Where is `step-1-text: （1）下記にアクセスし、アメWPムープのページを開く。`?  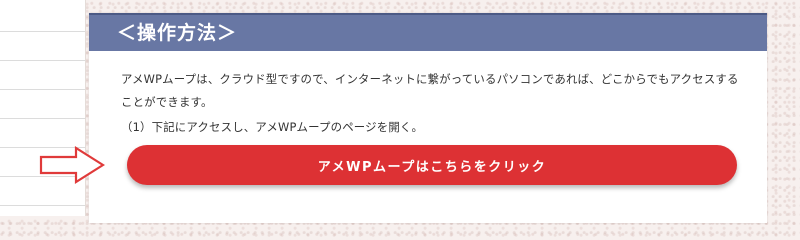
step-1-text: （1）下記にアクセスし、アメWPムープのページを開く。 is located at coordinates (272, 127).